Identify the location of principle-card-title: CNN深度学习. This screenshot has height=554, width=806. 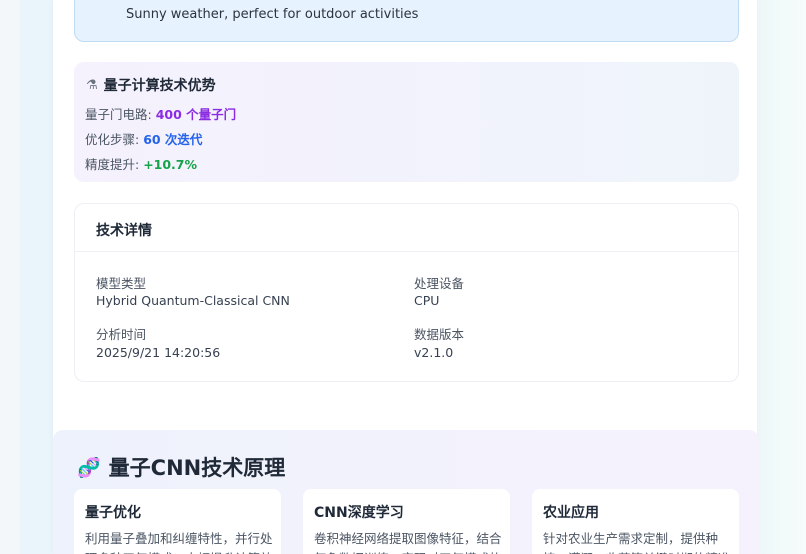
(359, 513).